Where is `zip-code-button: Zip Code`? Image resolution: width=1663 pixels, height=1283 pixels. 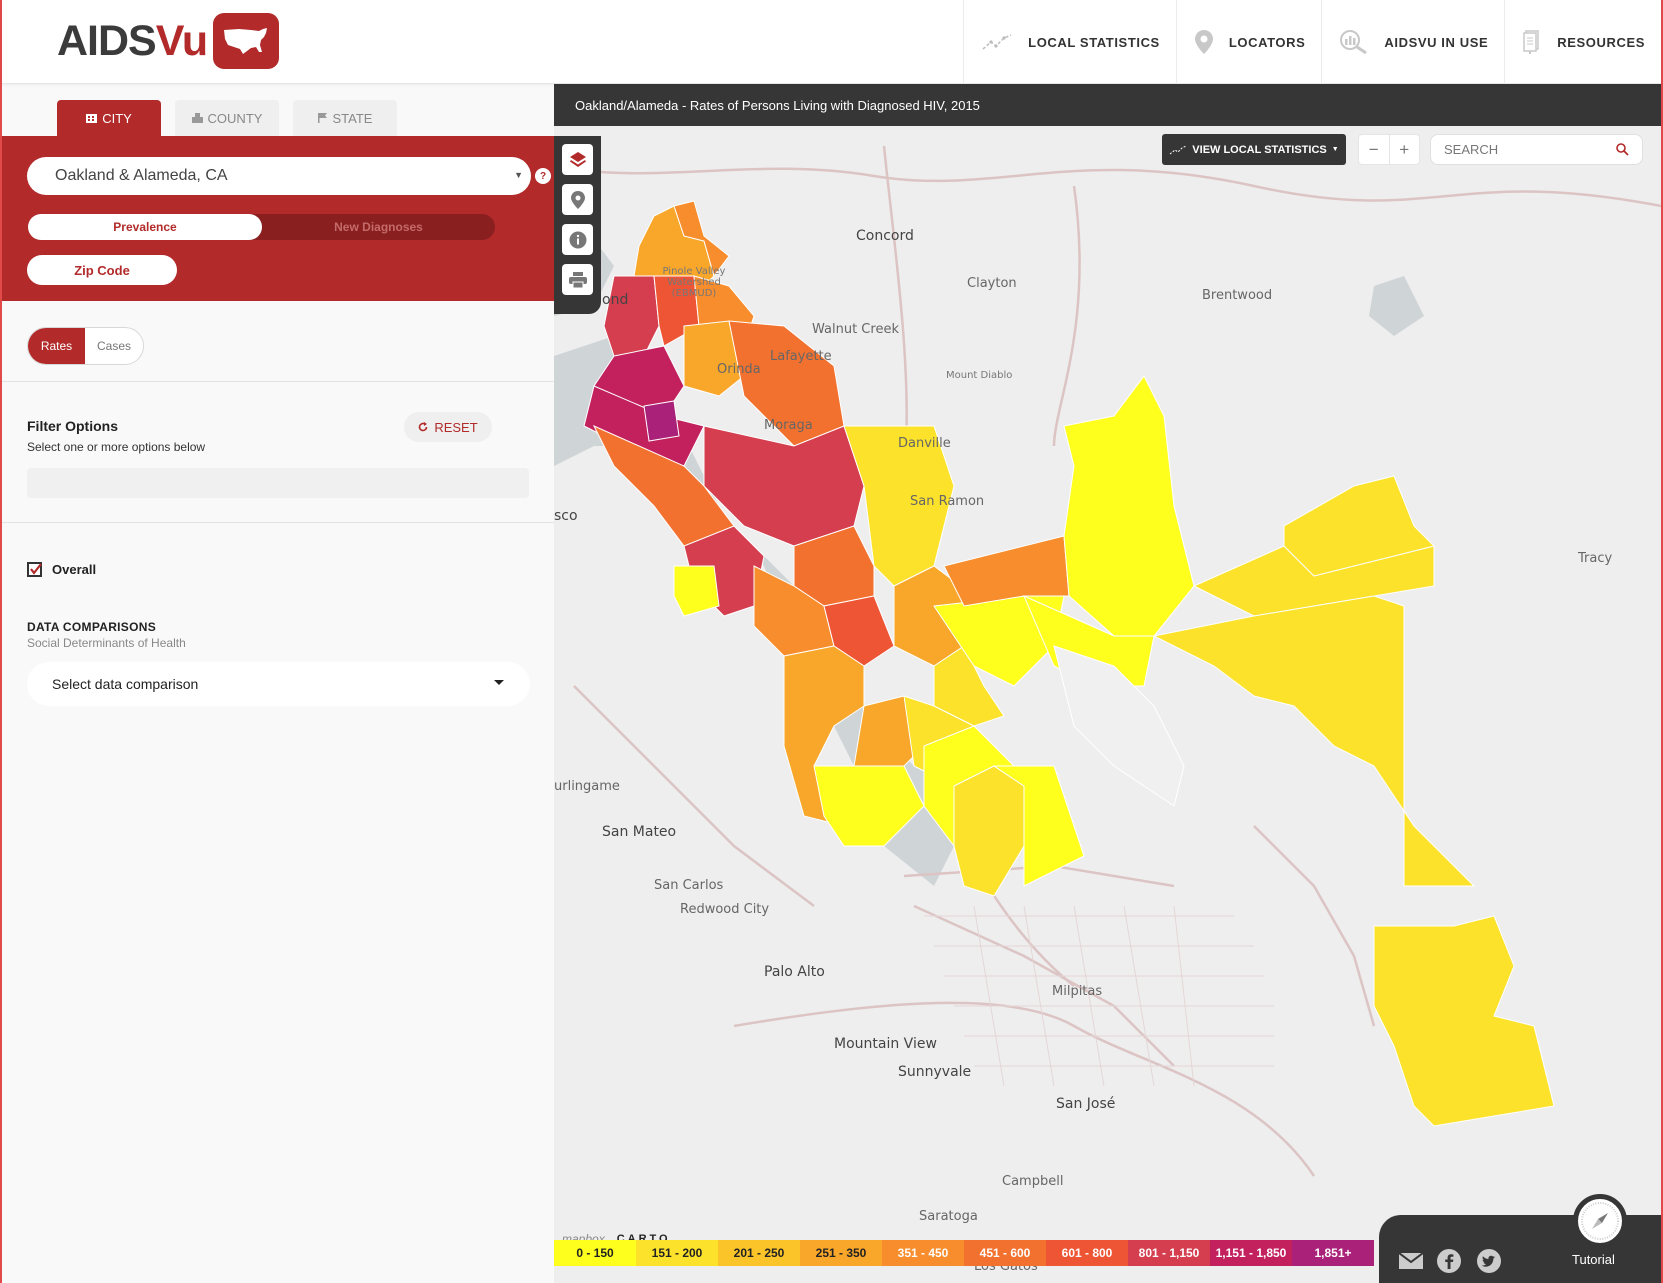 zip-code-button: Zip Code is located at coordinates (102, 270).